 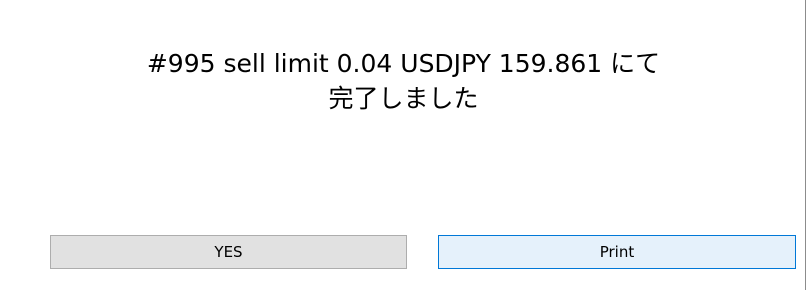 I want to click on yes-button: YES, so click(x=228, y=252).